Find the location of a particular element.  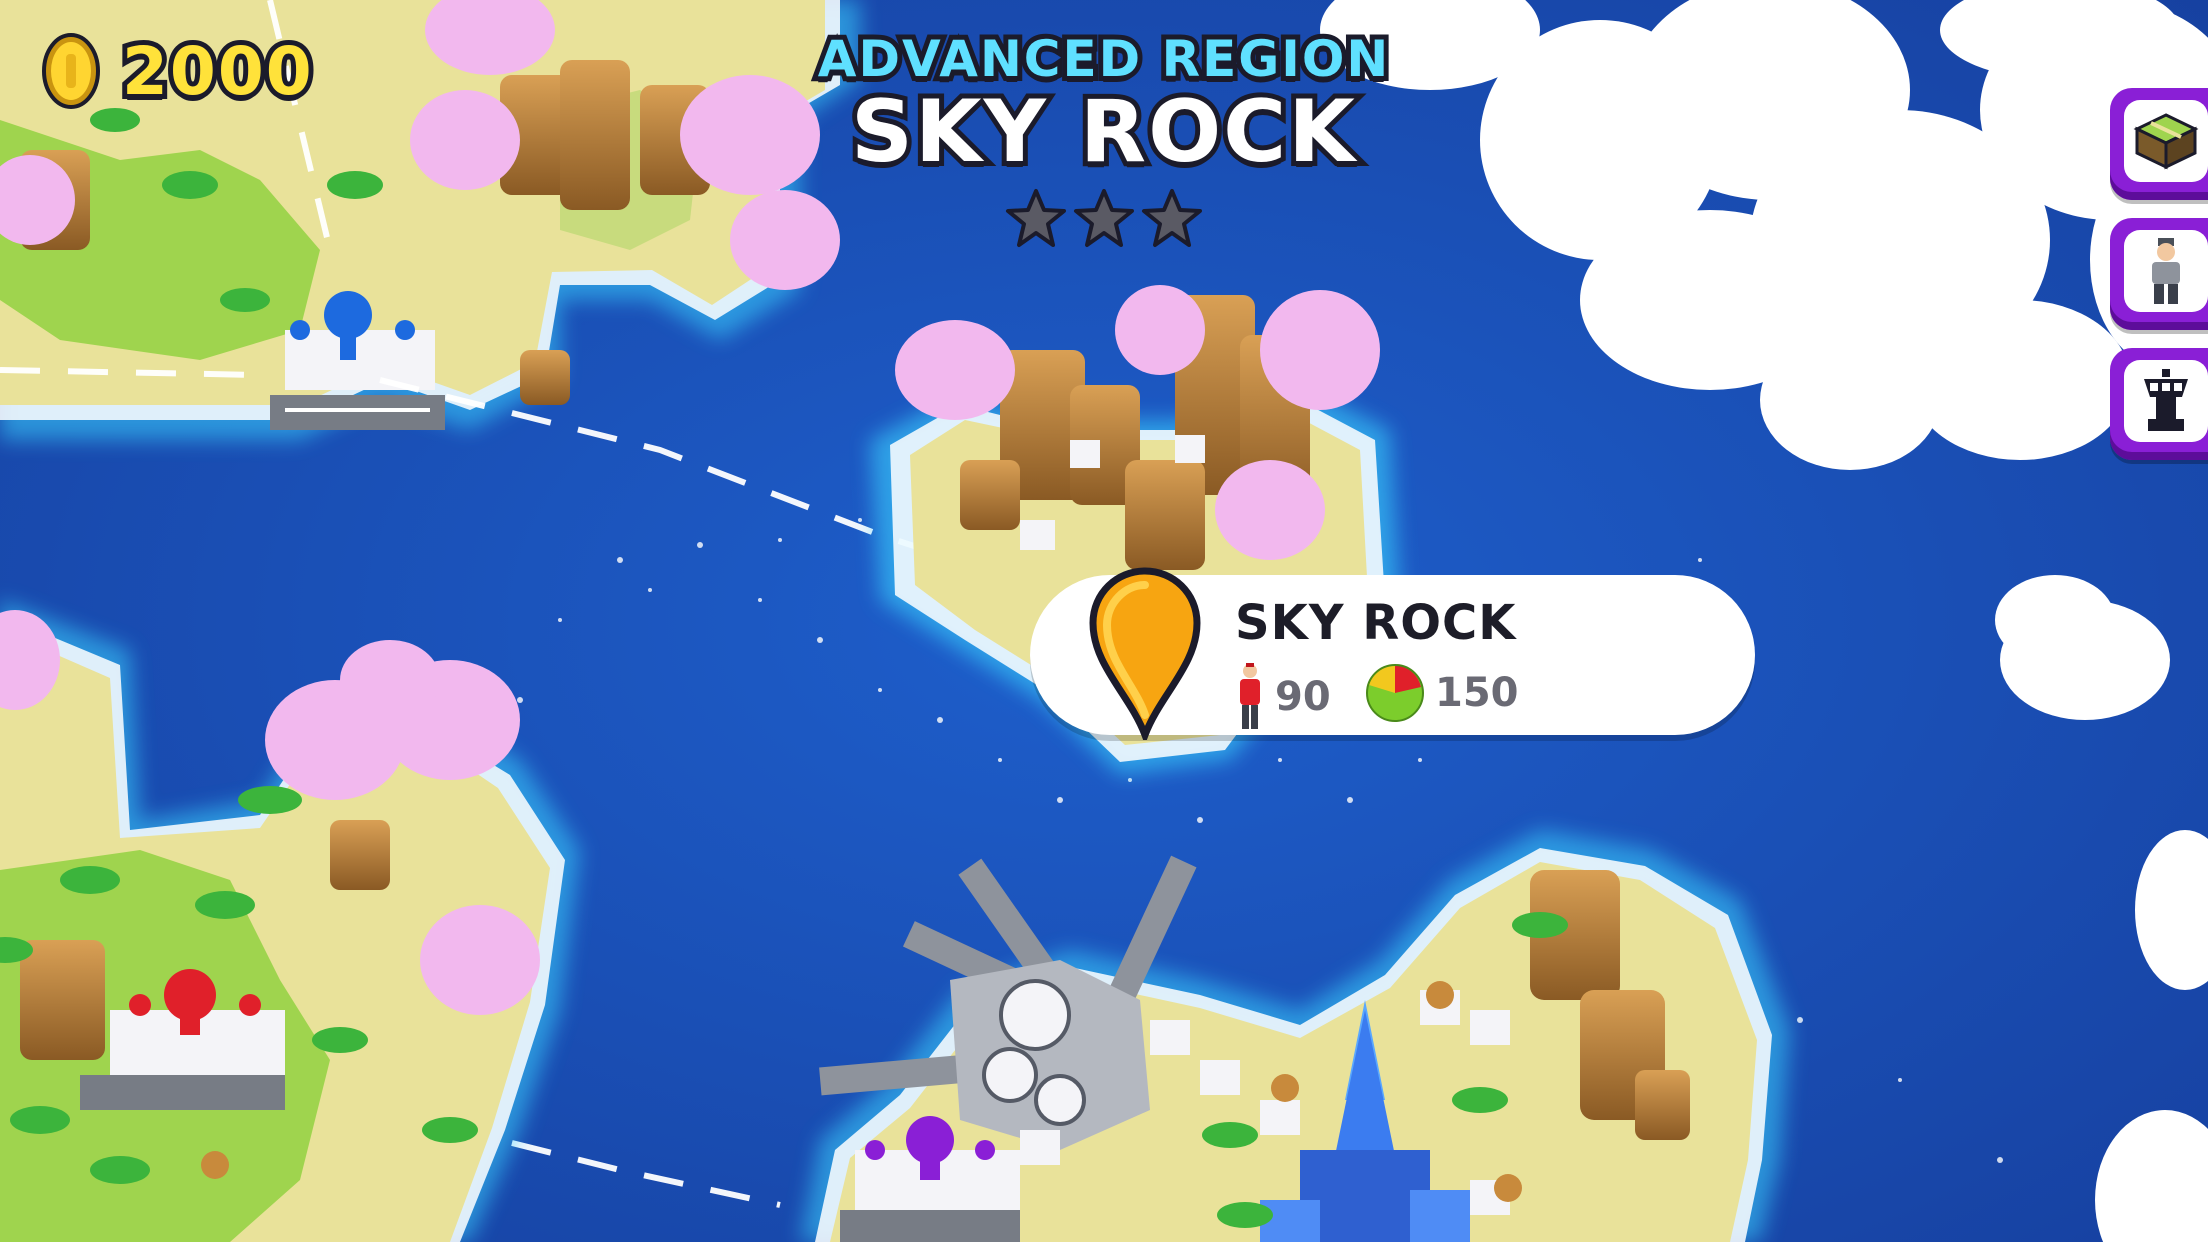

island-info-card: SKY ROCK 90 150 is located at coordinates (1392, 653).